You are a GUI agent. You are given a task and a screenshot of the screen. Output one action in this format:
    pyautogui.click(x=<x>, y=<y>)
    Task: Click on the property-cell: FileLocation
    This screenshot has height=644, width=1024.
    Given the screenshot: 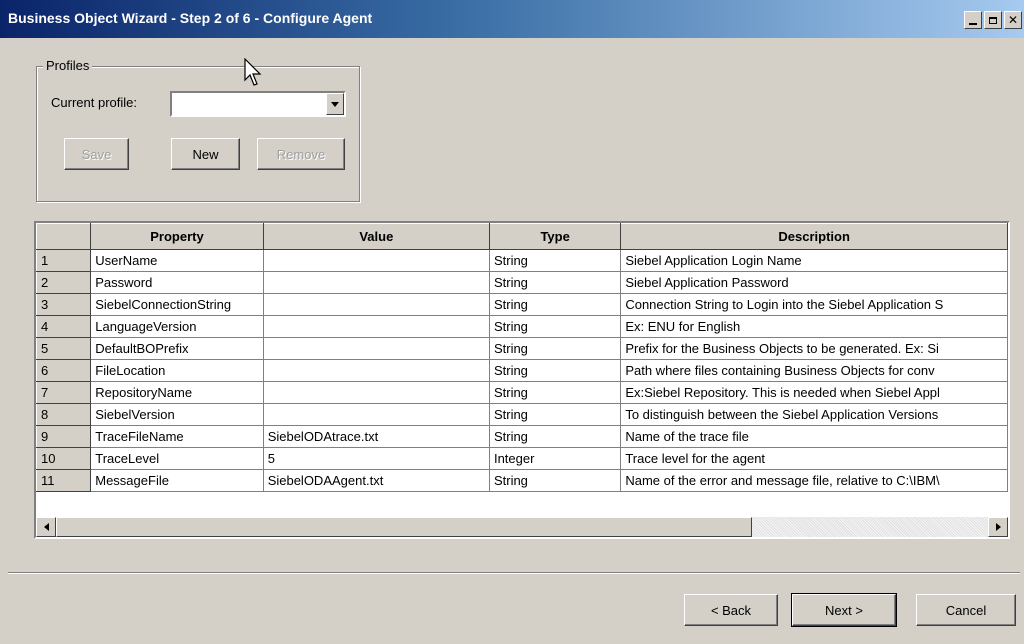 What is the action you would take?
    pyautogui.click(x=177, y=370)
    